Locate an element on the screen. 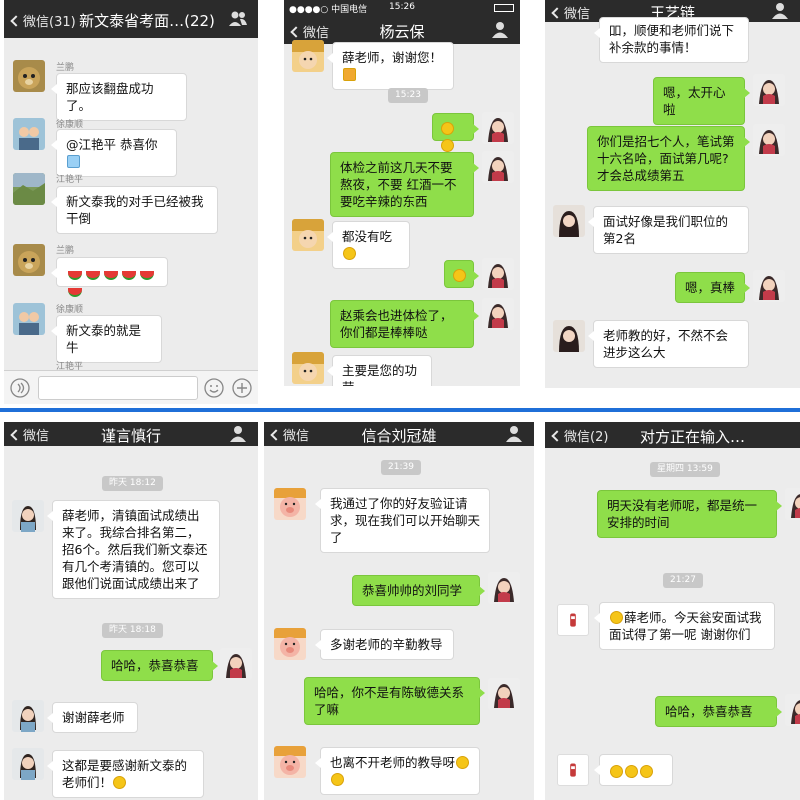 Image resolution: width=800 pixels, height=800 pixels. message-bubble: 我通过了你的好友验证请求，现在我们可以开始聊天了 is located at coordinates (402, 520).